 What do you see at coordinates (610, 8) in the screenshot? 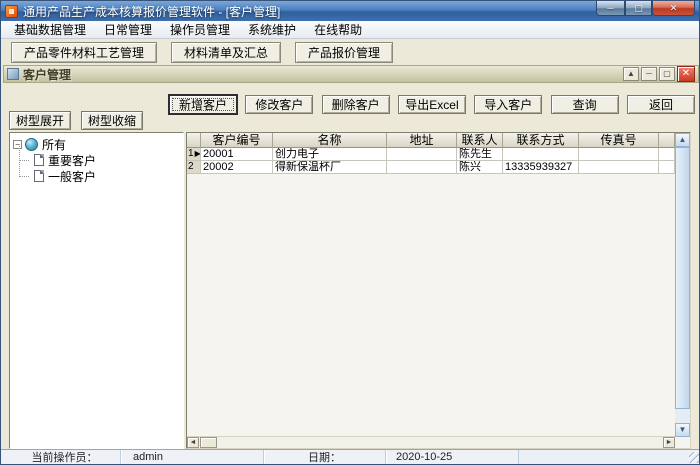
I see `minimize-button: ─` at bounding box center [610, 8].